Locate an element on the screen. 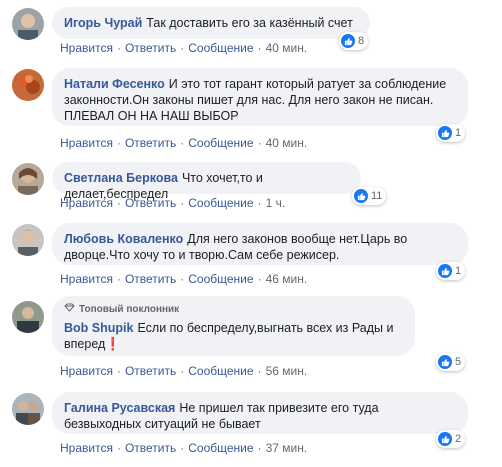 Image resolution: width=502 pixels, height=467 pixels. top-fan-badge: Топовый поклонник is located at coordinates (233, 310).